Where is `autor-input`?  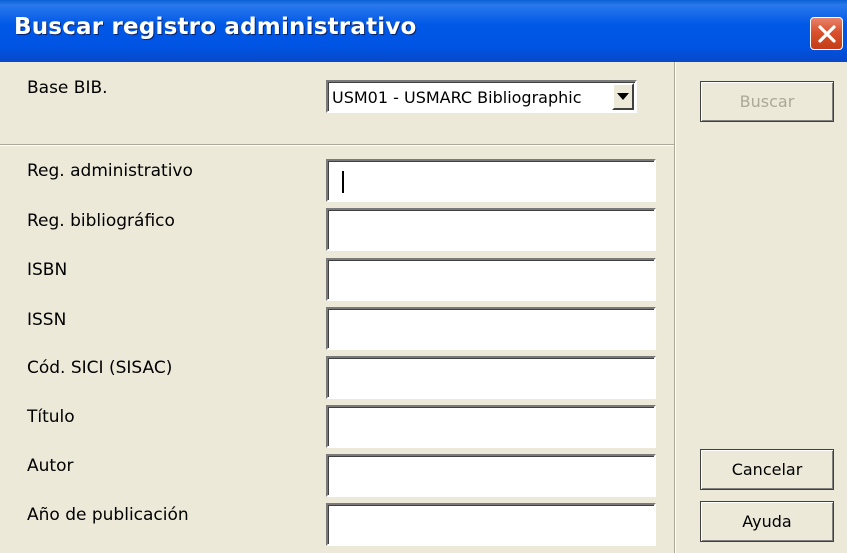 autor-input is located at coordinates (491, 475).